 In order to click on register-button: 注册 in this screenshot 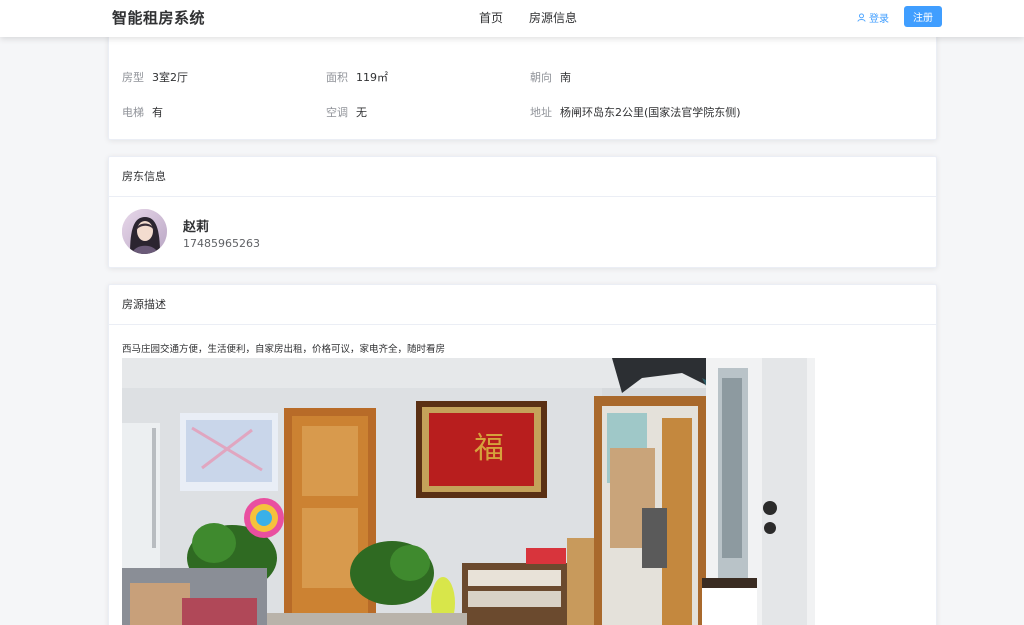, I will do `click(923, 16)`.